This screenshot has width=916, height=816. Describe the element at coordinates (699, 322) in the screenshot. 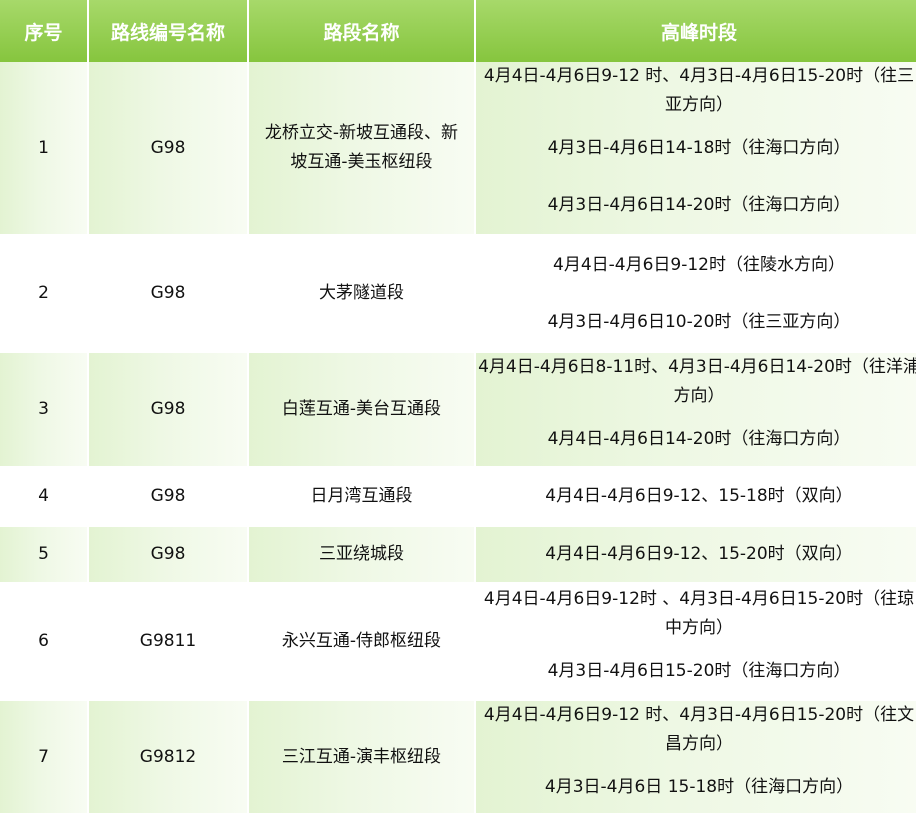

I see `period-text: 4月3日-4月6日10-20时（往三亚方向）` at that location.